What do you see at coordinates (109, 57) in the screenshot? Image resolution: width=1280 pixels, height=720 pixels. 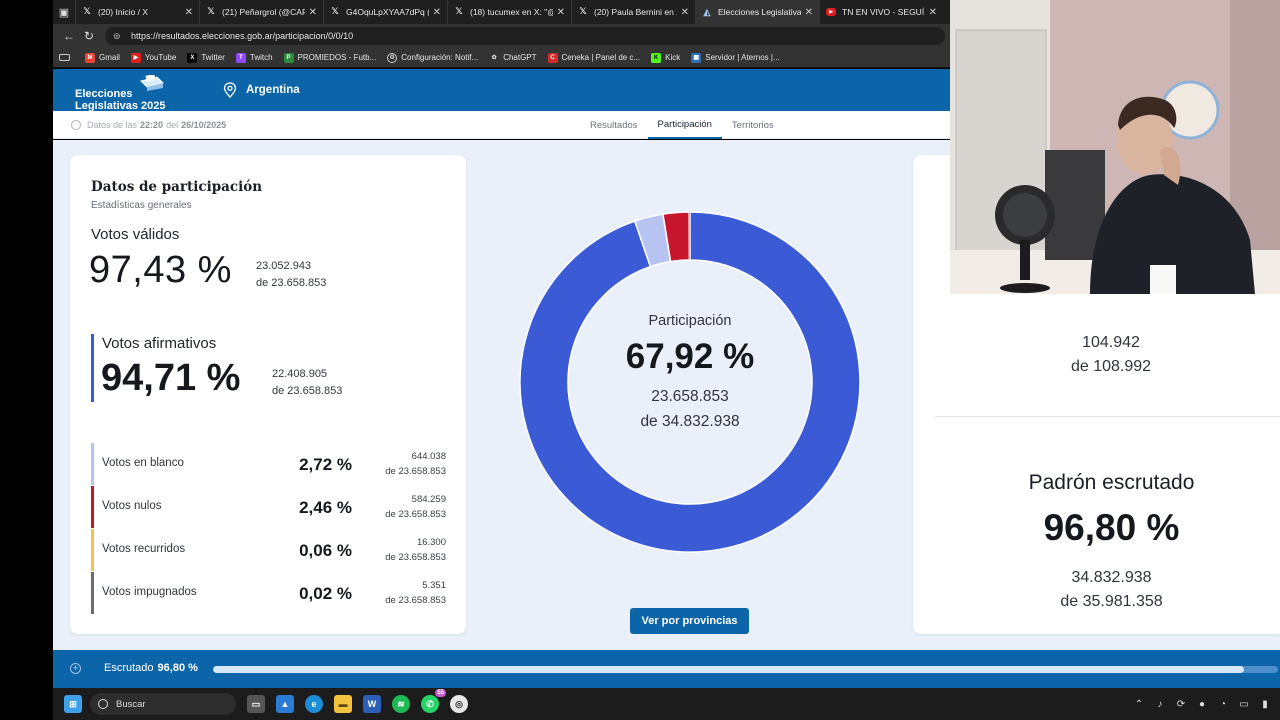 I see `bookmark-label: Gmail` at bounding box center [109, 57].